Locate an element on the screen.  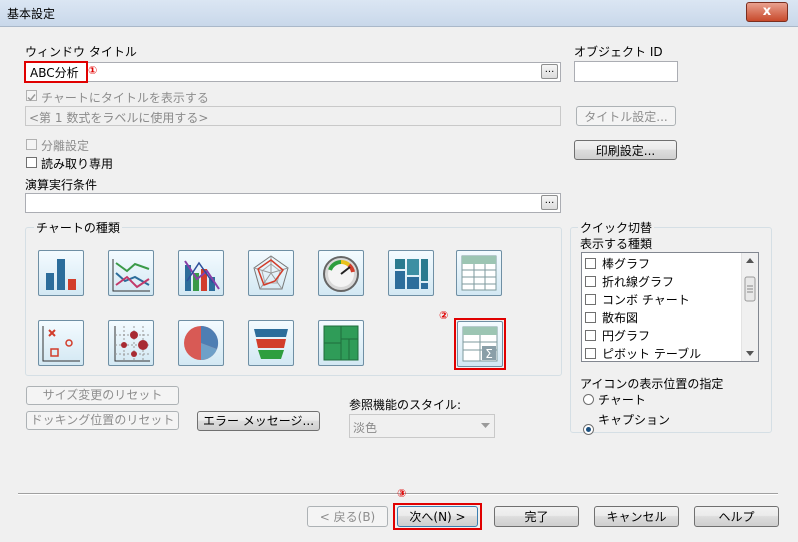
gauge-chart-icon is located at coordinates (341, 273).